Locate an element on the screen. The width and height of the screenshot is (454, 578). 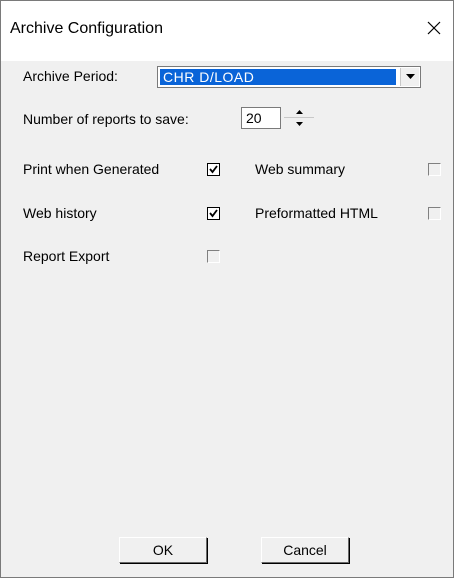
dialog-title: Archive Configuration is located at coordinates (86, 28).